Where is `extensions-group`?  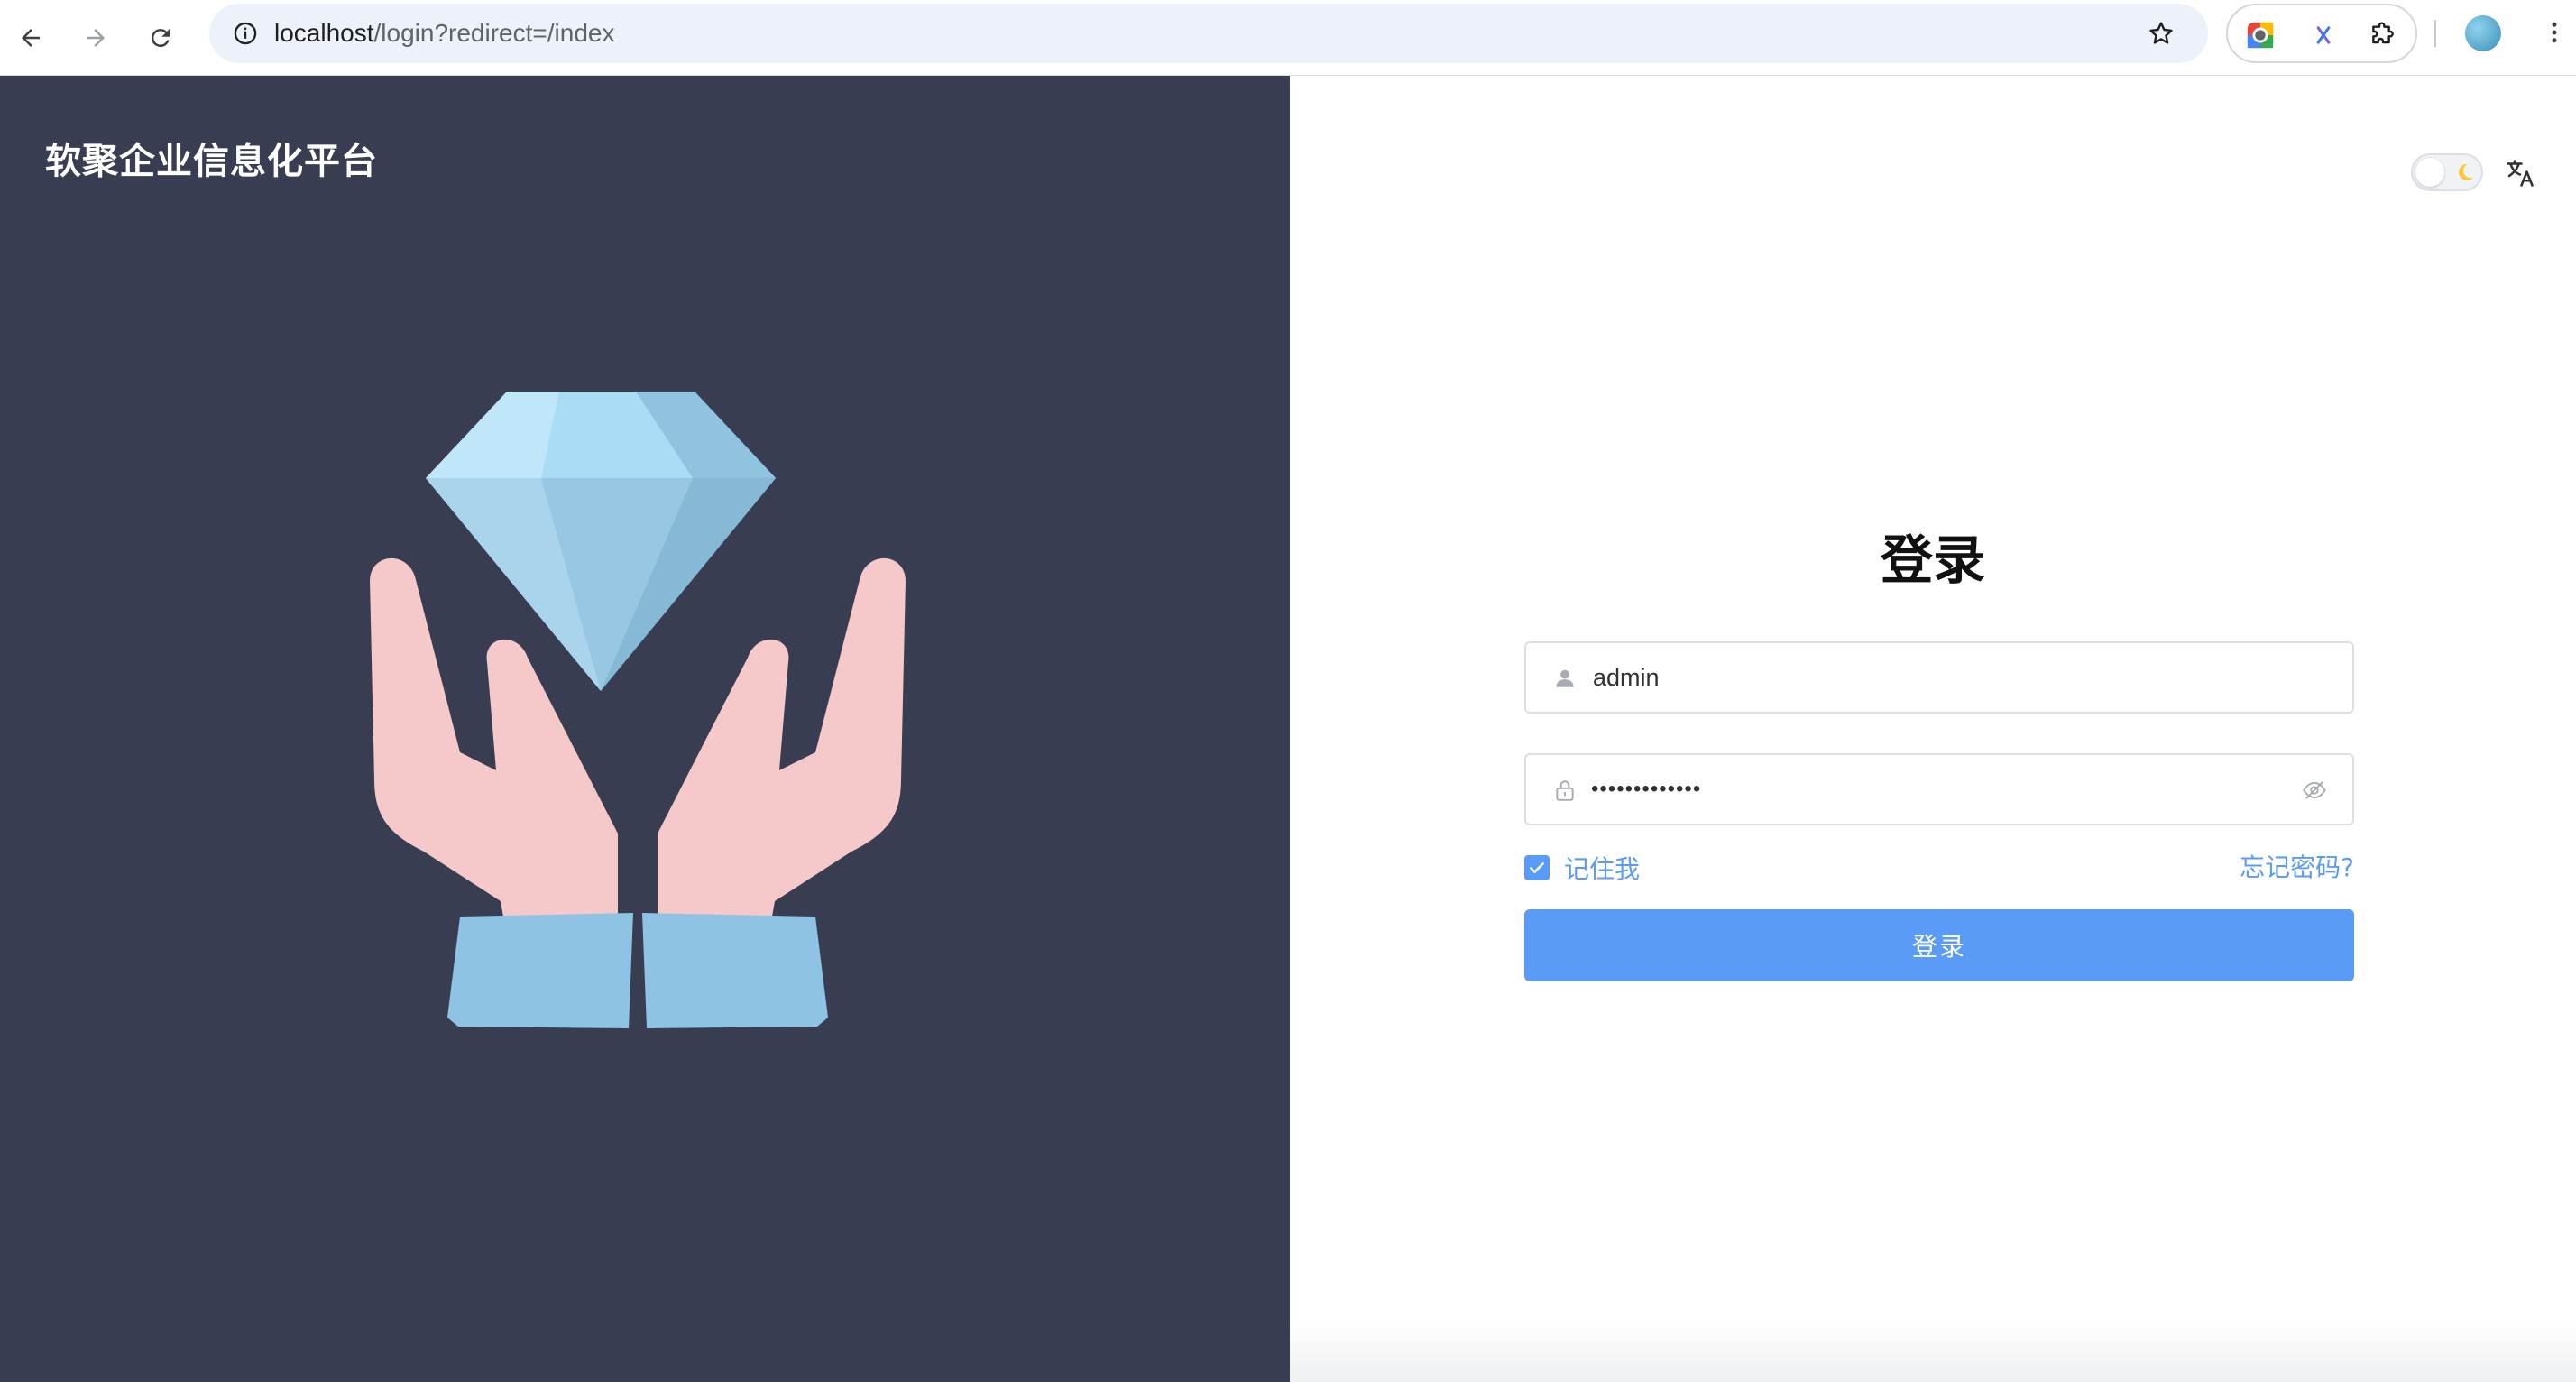 extensions-group is located at coordinates (2321, 33).